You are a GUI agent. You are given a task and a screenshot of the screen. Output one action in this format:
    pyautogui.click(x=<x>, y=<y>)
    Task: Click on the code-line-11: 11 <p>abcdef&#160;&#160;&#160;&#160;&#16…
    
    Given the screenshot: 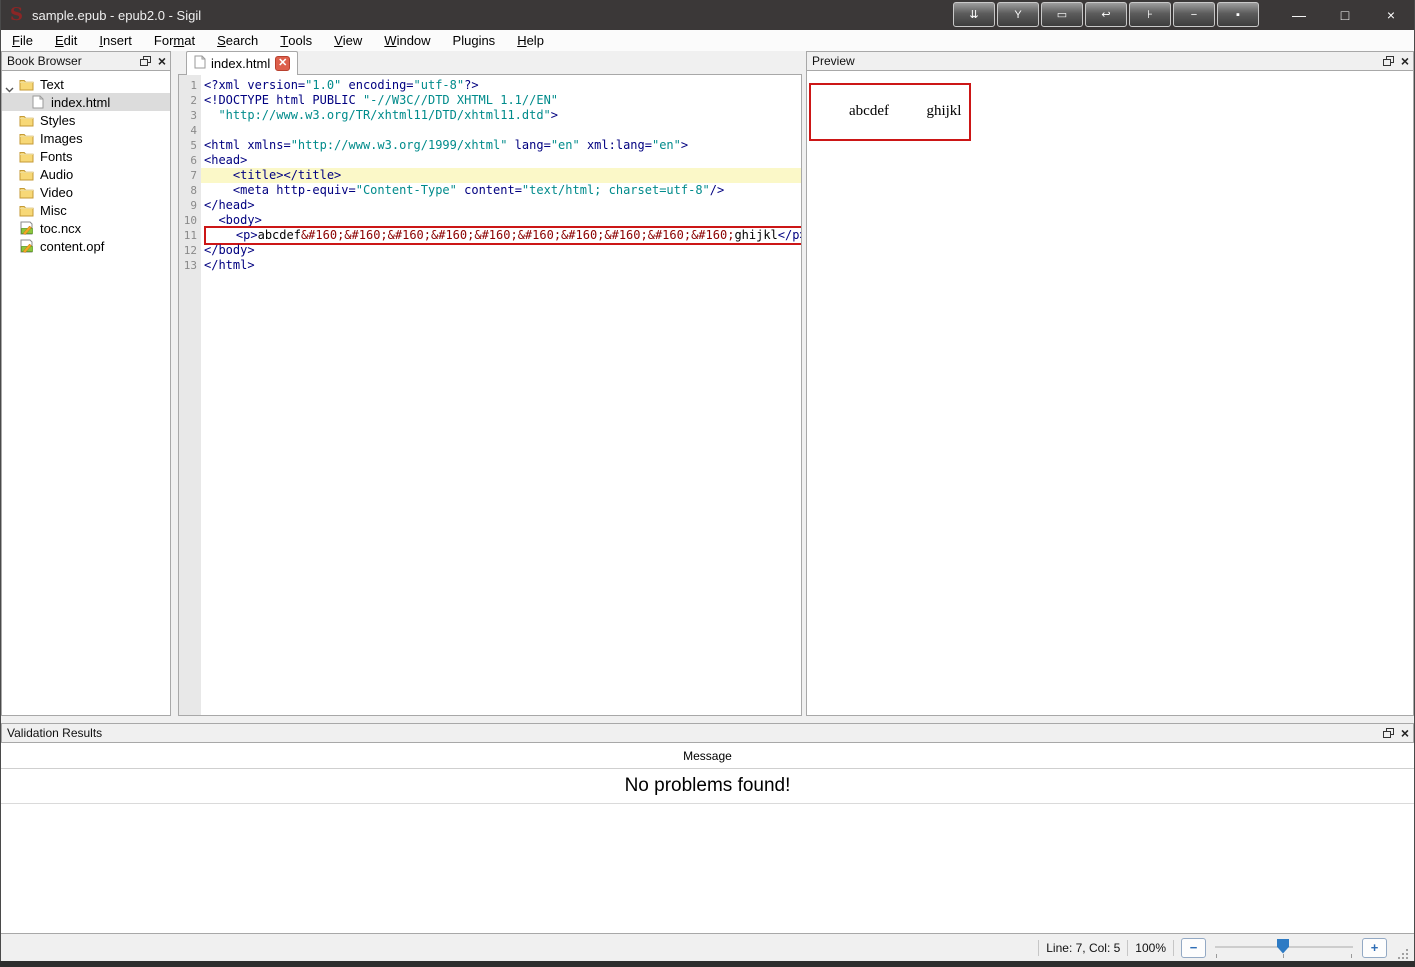 What is the action you would take?
    pyautogui.click(x=490, y=235)
    